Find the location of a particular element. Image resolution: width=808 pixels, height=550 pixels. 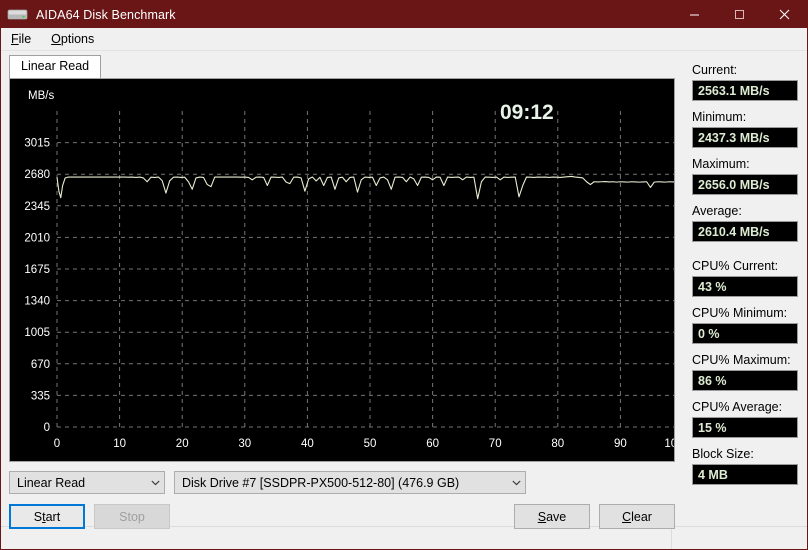

x-tick-label: 60 is located at coordinates (432, 444).